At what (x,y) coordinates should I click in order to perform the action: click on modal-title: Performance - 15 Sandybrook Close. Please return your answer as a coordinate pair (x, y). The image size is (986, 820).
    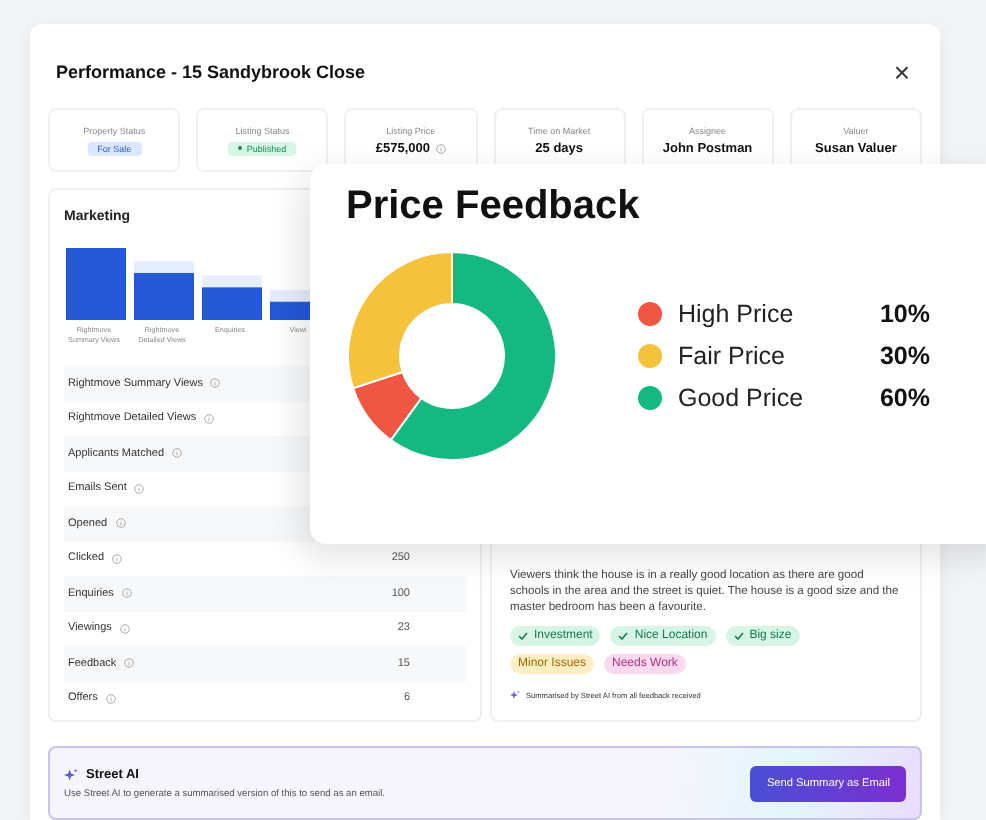
    Looking at the image, I should click on (211, 72).